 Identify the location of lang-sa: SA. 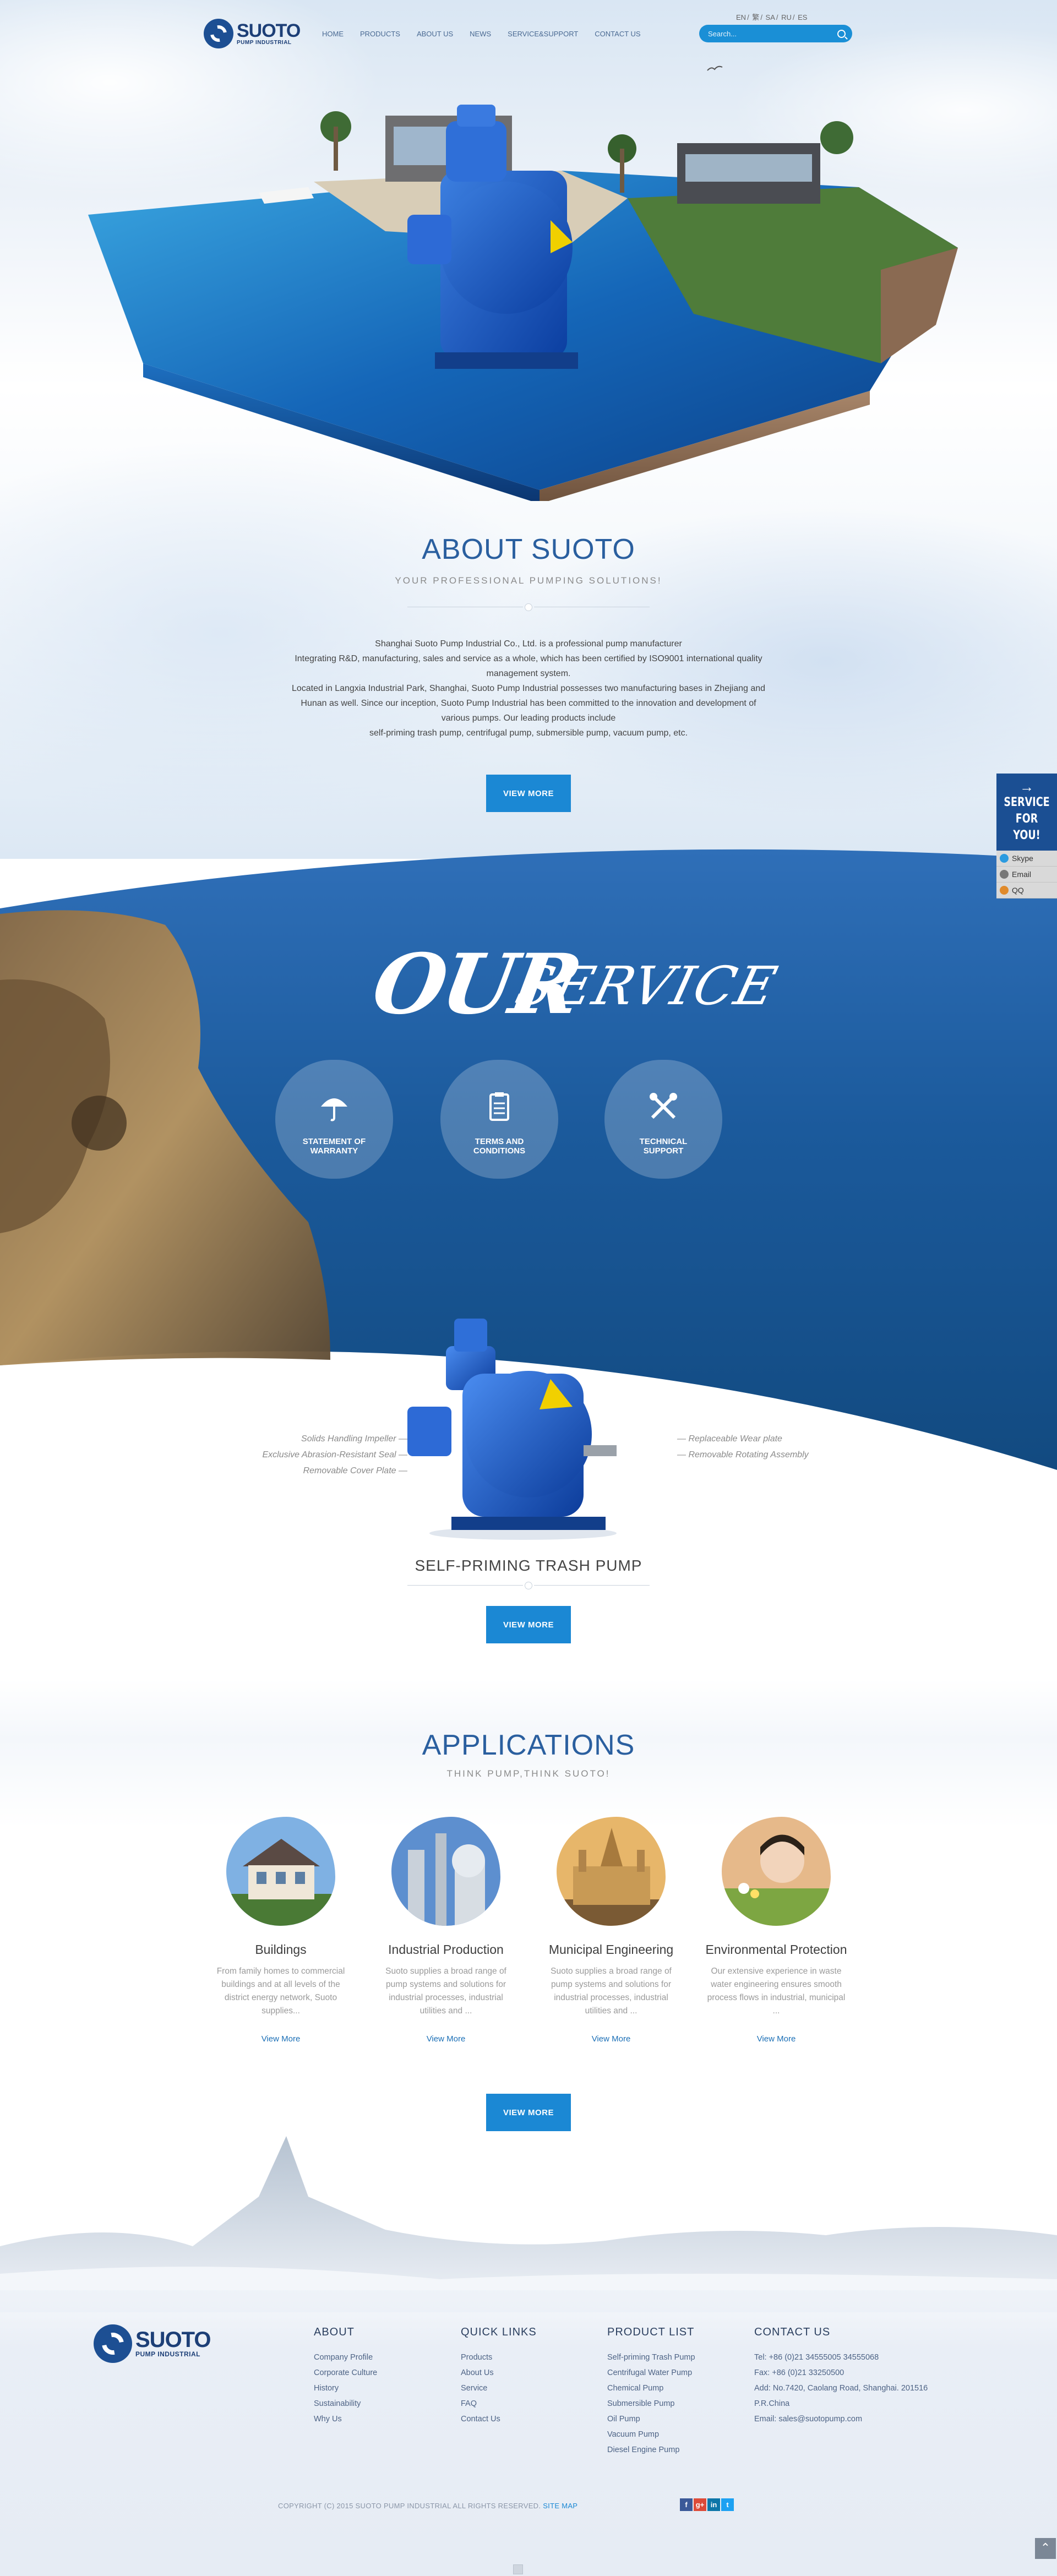
(770, 17).